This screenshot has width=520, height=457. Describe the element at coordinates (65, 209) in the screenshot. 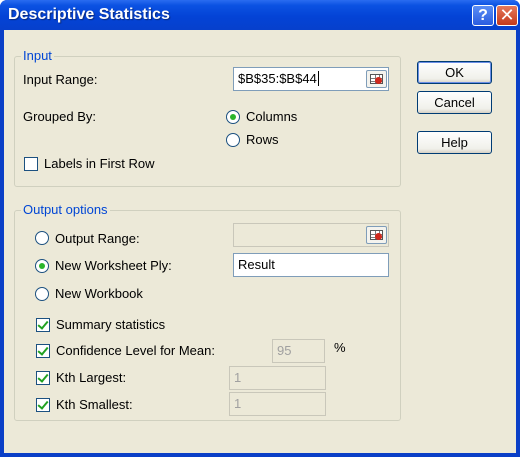

I see `output-options-legend: Output options` at that location.